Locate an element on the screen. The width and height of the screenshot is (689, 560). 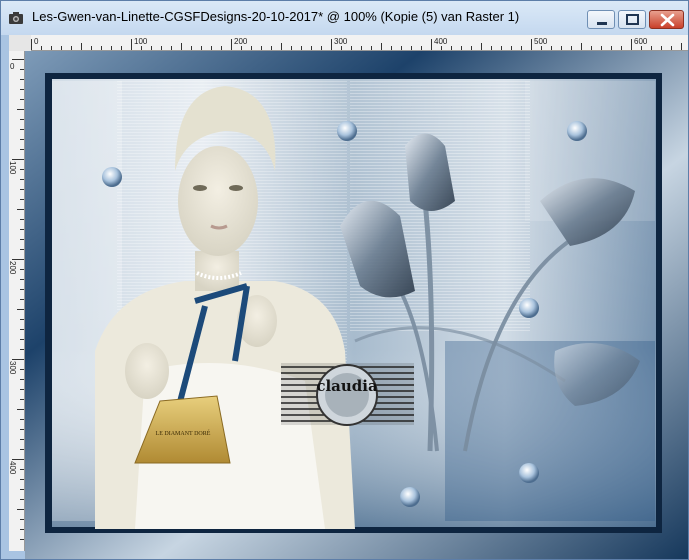
minimize-icon is located at coordinates (602, 23).